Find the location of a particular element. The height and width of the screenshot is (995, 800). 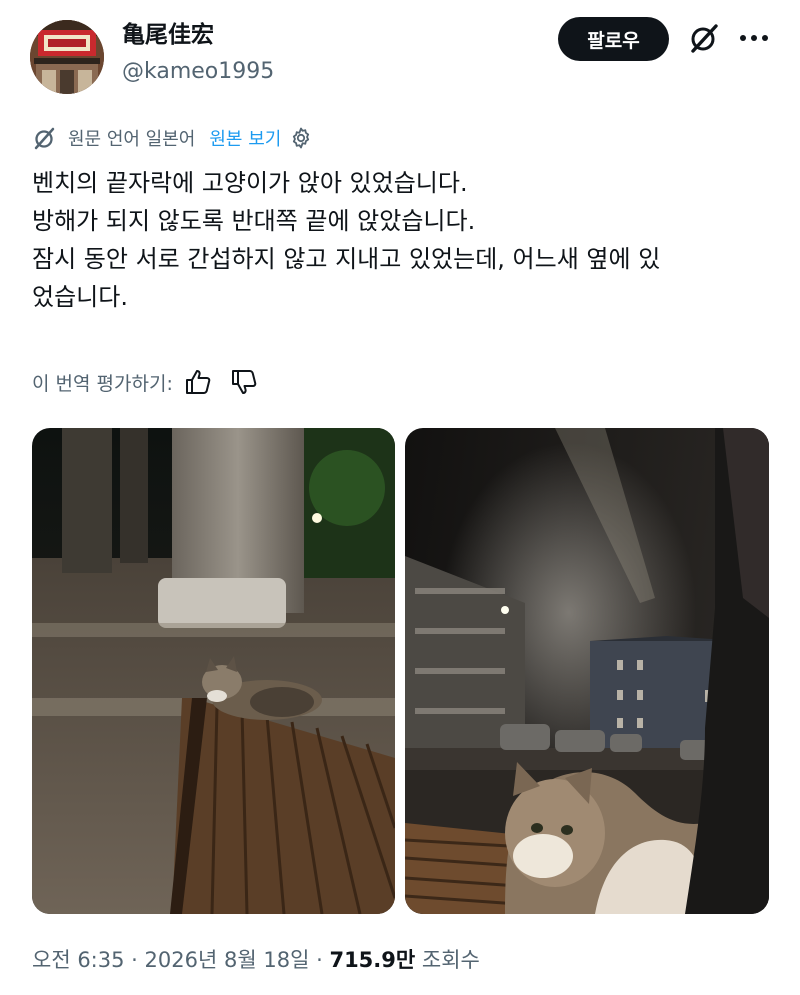

views-count: 715.9만 is located at coordinates (372, 960).